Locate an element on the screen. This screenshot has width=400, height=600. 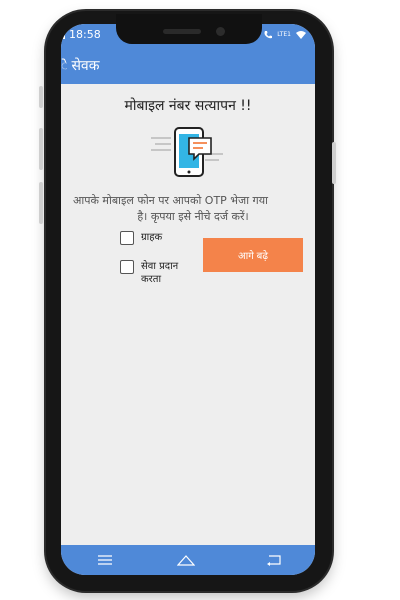
next-button: आगे बढ़े is located at coordinates (253, 255).